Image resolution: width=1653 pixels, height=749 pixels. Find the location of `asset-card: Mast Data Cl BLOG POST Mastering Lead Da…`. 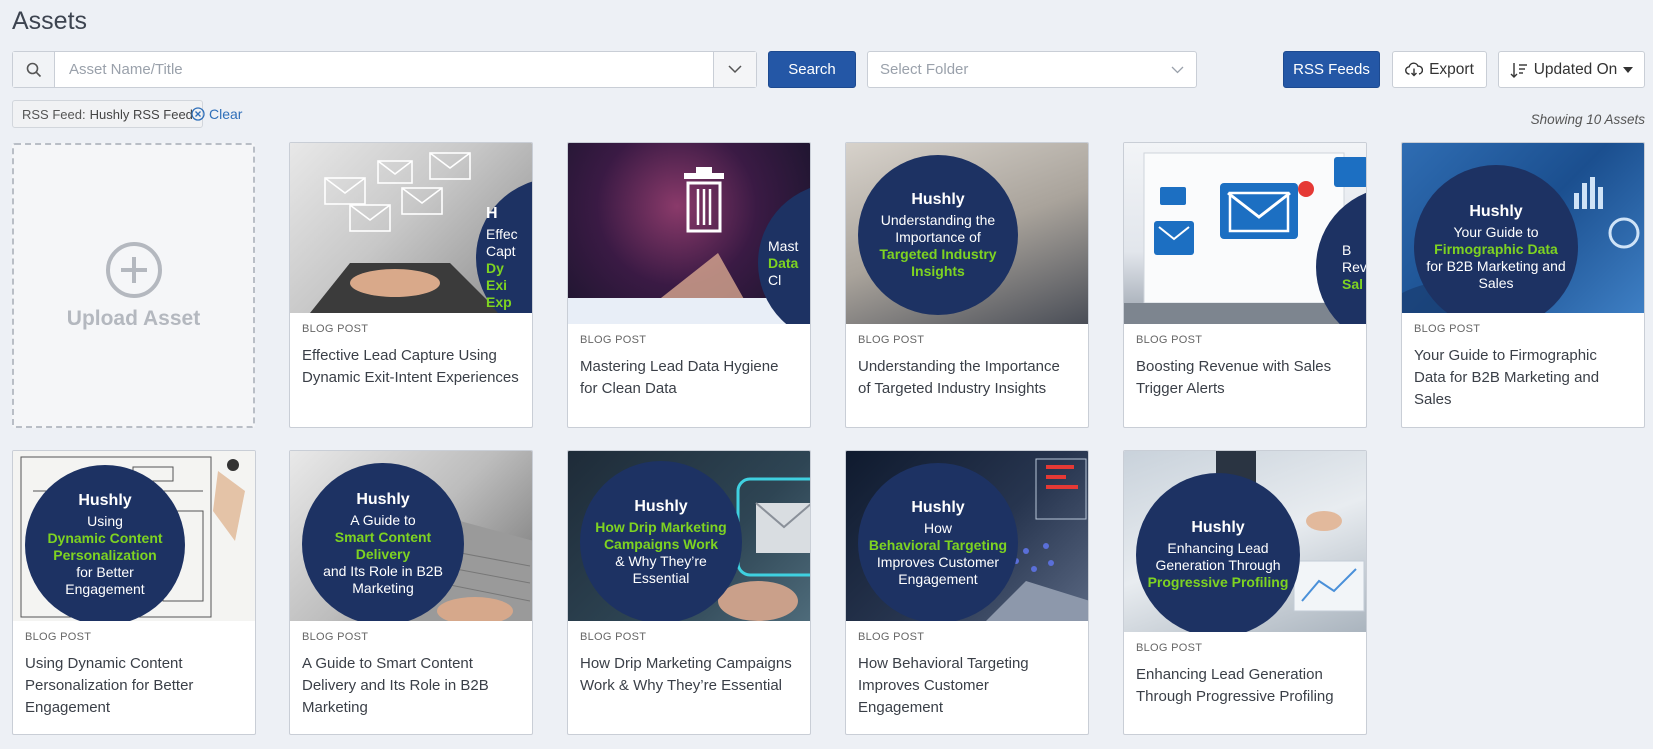

asset-card: Mast Data Cl BLOG POST Mastering Lead Da… is located at coordinates (689, 285).